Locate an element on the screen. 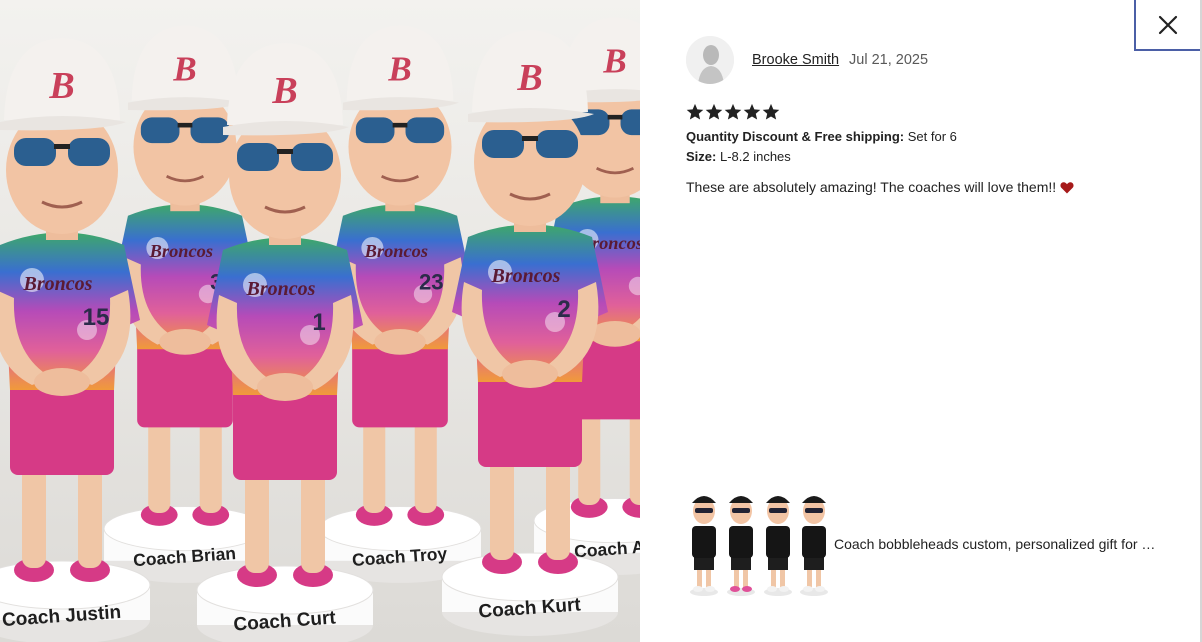 The image size is (1202, 642). close-icon is located at coordinates (1168, 24).